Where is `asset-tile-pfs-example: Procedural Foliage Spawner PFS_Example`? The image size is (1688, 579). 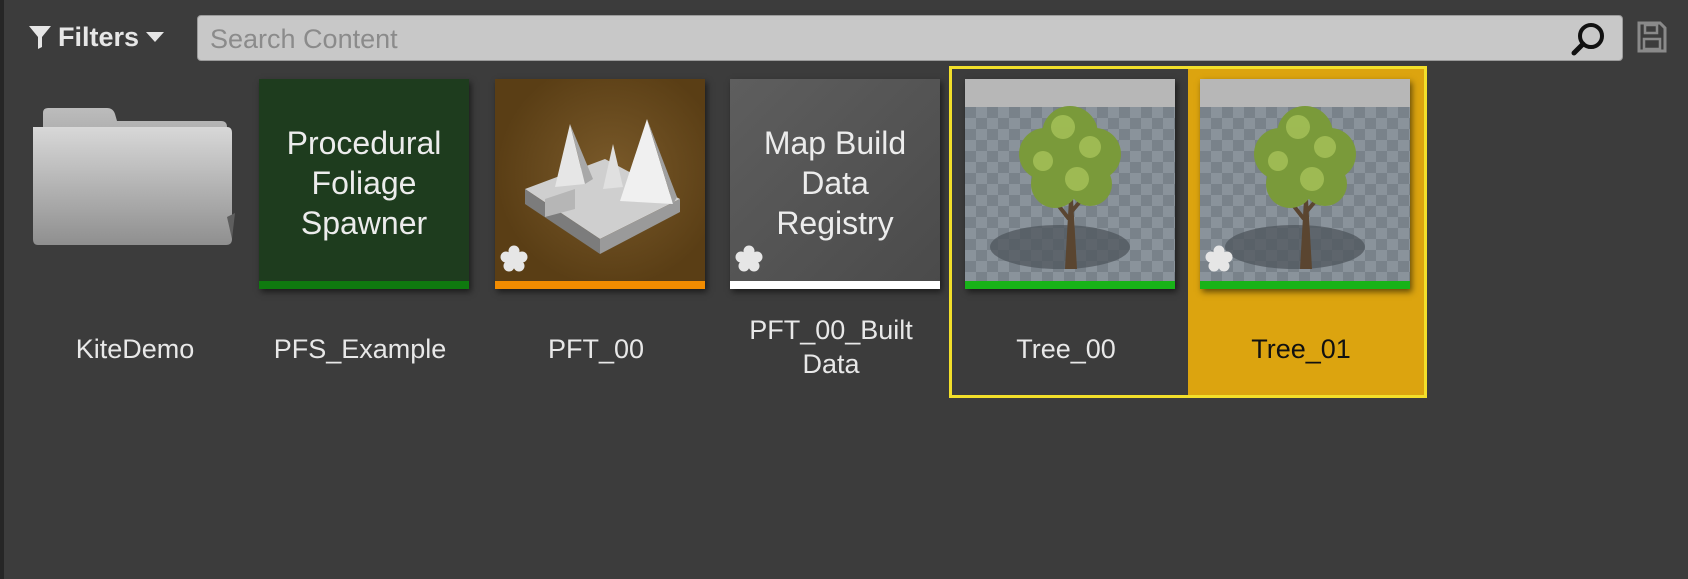
asset-tile-pfs-example: Procedural Foliage Spawner PFS_Example is located at coordinates (358, 200).